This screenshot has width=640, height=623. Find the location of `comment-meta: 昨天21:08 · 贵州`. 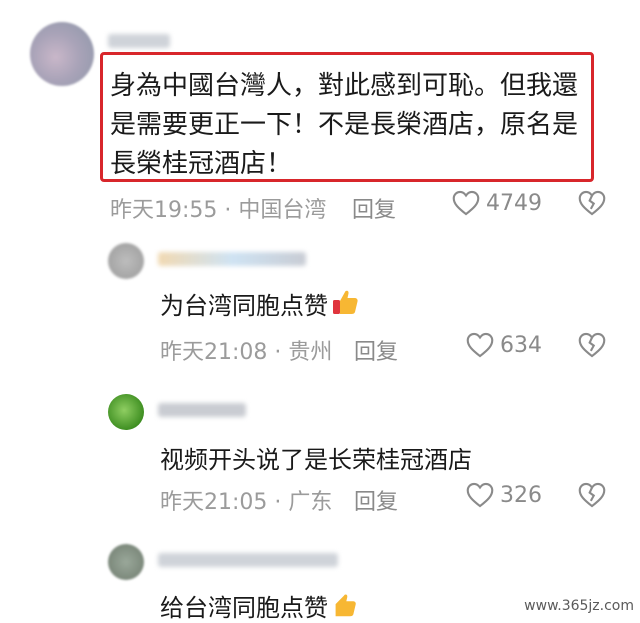

comment-meta: 昨天21:08 · 贵州 is located at coordinates (246, 352).